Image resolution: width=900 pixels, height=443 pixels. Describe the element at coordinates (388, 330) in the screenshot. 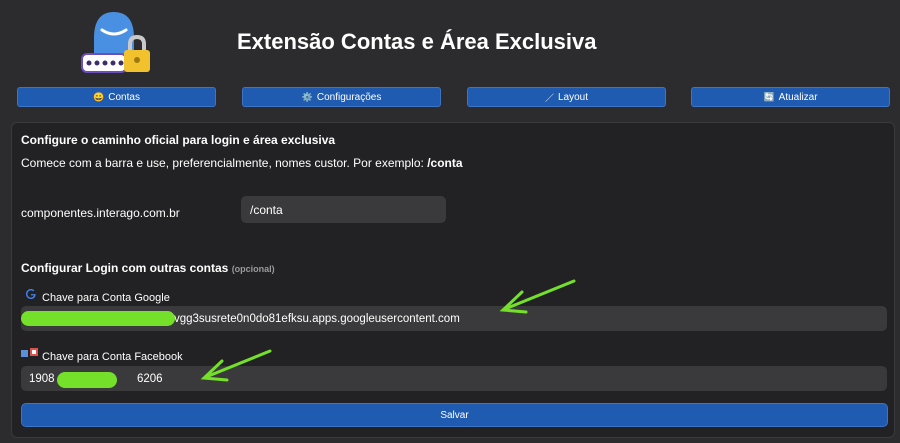

I see `annotation-arrows` at that location.